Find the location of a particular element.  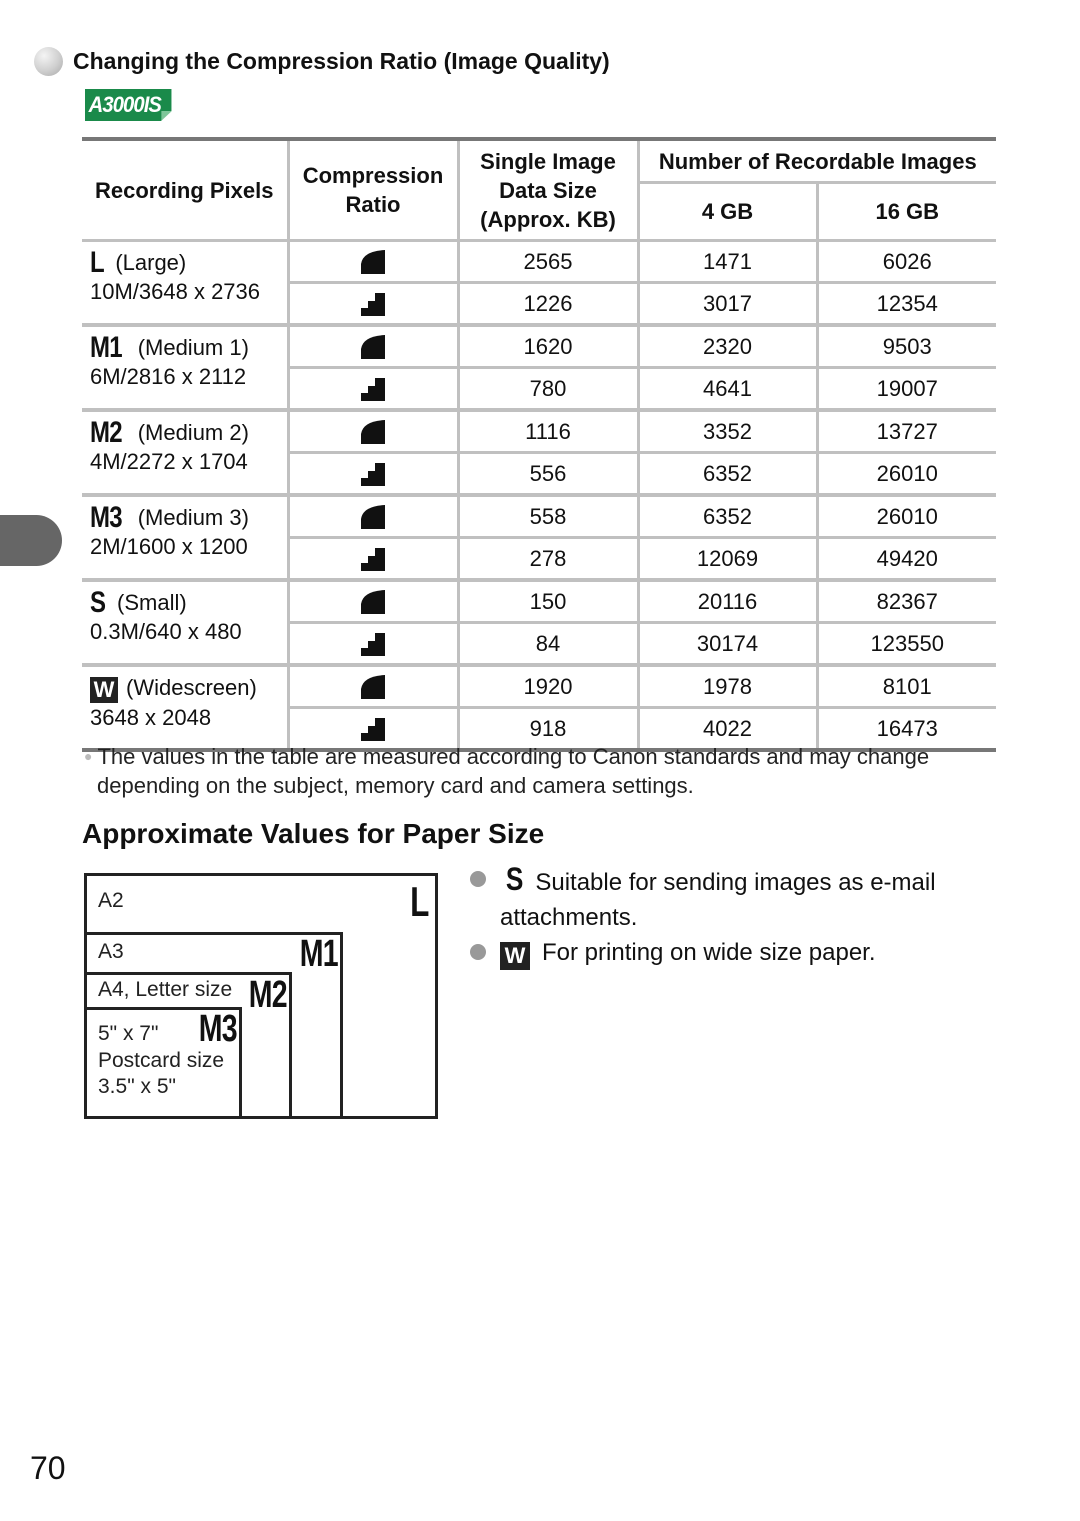

table-row: L (Large) 10M/3648 x 2736 2565 1471 6026 is located at coordinates (539, 283).